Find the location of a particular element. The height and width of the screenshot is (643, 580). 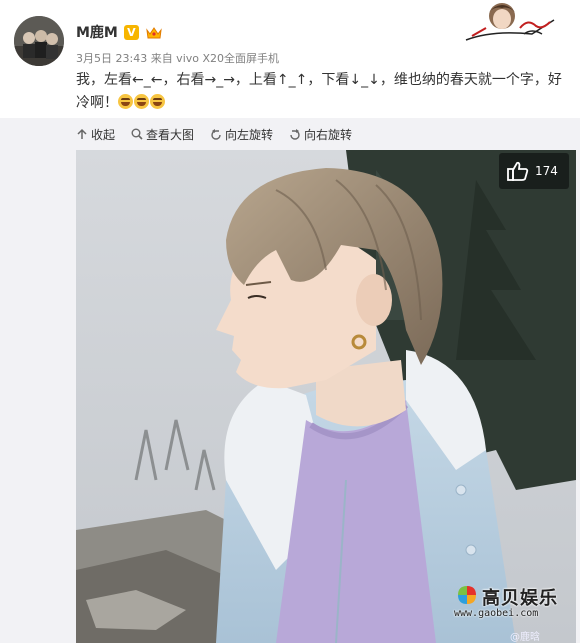

rotate-right-label: 向右旋转 is located at coordinates (328, 134).